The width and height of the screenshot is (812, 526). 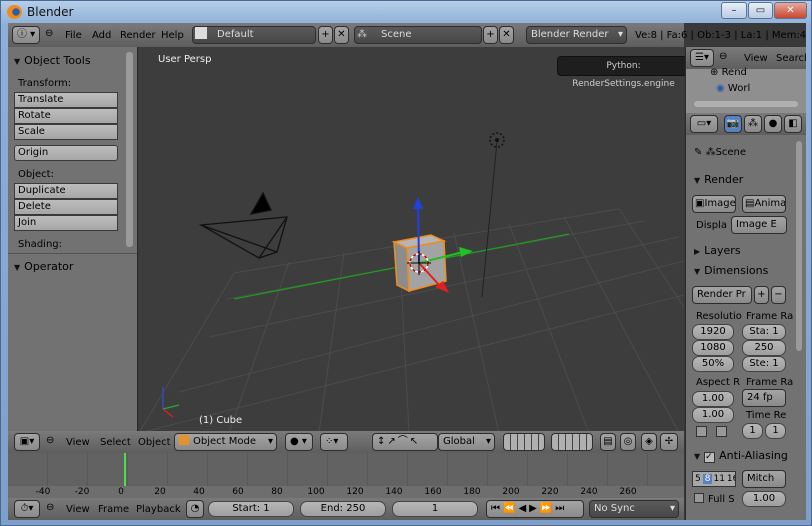 What do you see at coordinates (66, 191) in the screenshot?
I see `duplicate-button: Duplicate` at bounding box center [66, 191].